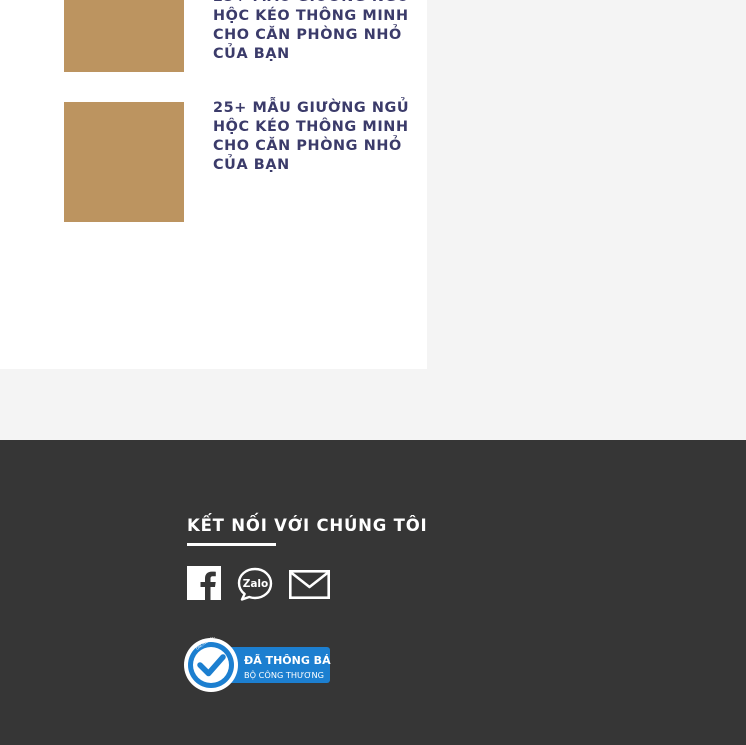  Describe the element at coordinates (231, 544) in the screenshot. I see `heading-underline` at that location.